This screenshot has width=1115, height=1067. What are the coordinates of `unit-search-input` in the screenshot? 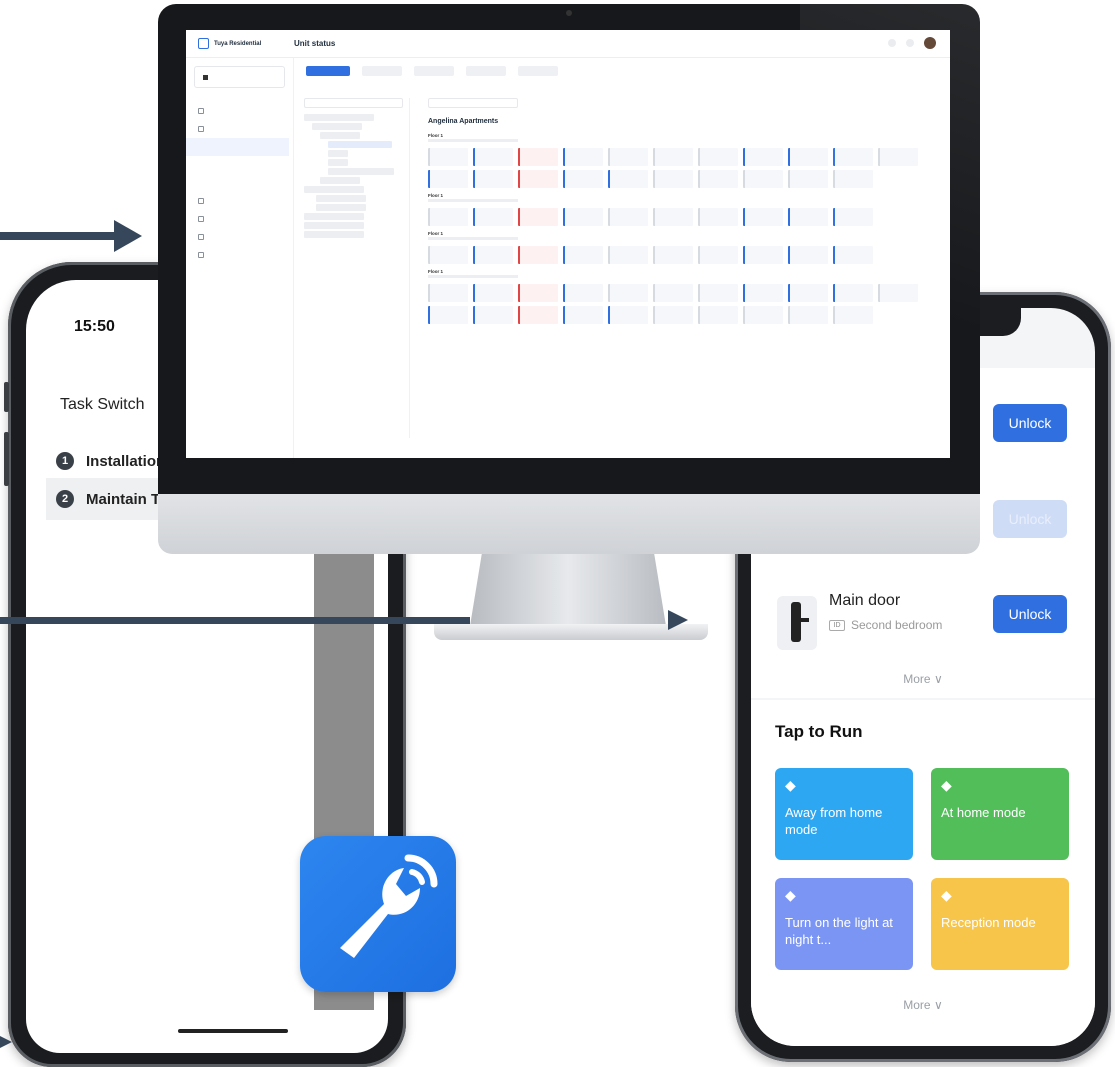 It's located at (473, 103).